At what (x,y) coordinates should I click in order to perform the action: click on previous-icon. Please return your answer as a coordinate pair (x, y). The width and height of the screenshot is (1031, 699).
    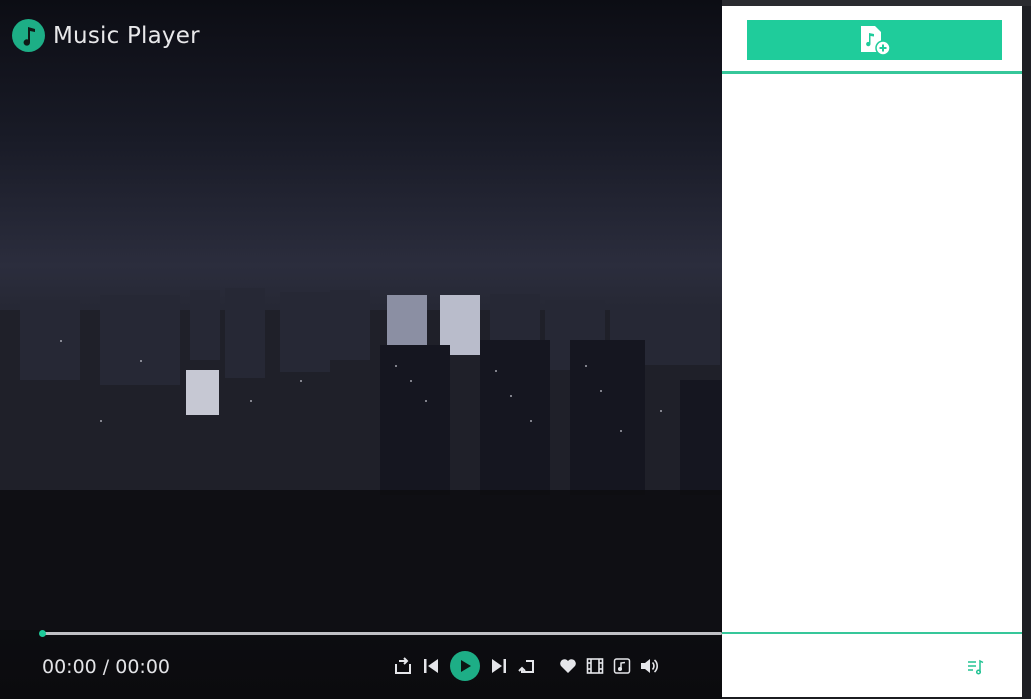
    Looking at the image, I should click on (431, 666).